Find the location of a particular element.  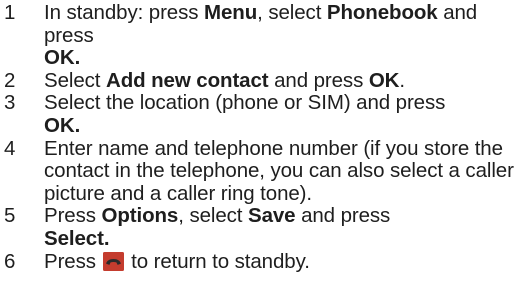

step-number: 3 is located at coordinates (10, 103).